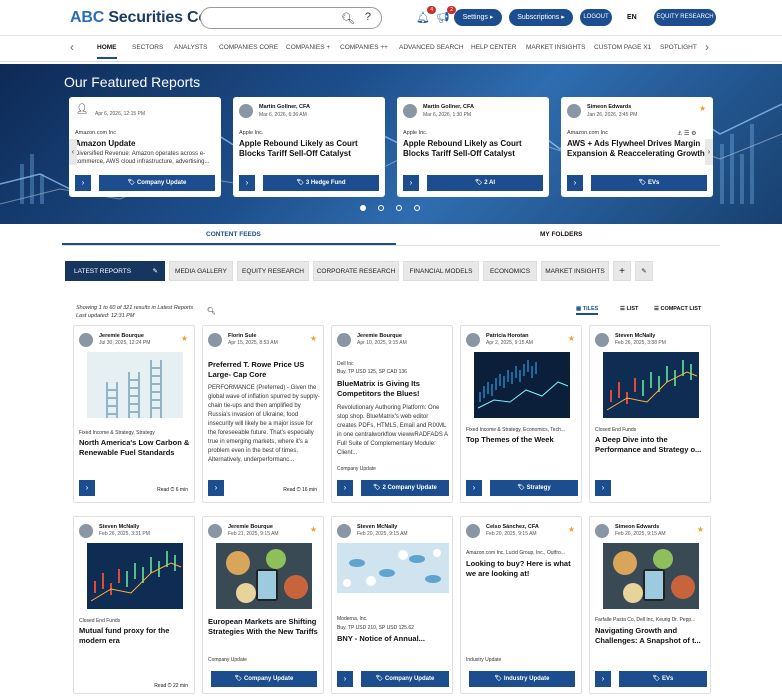  I want to click on add-chip-icon: +, so click(622, 271).